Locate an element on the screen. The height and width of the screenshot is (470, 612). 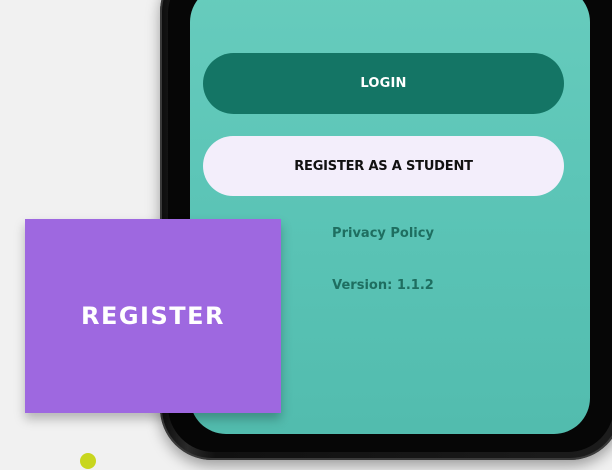
login-button-label: LOGIN is located at coordinates (383, 83).